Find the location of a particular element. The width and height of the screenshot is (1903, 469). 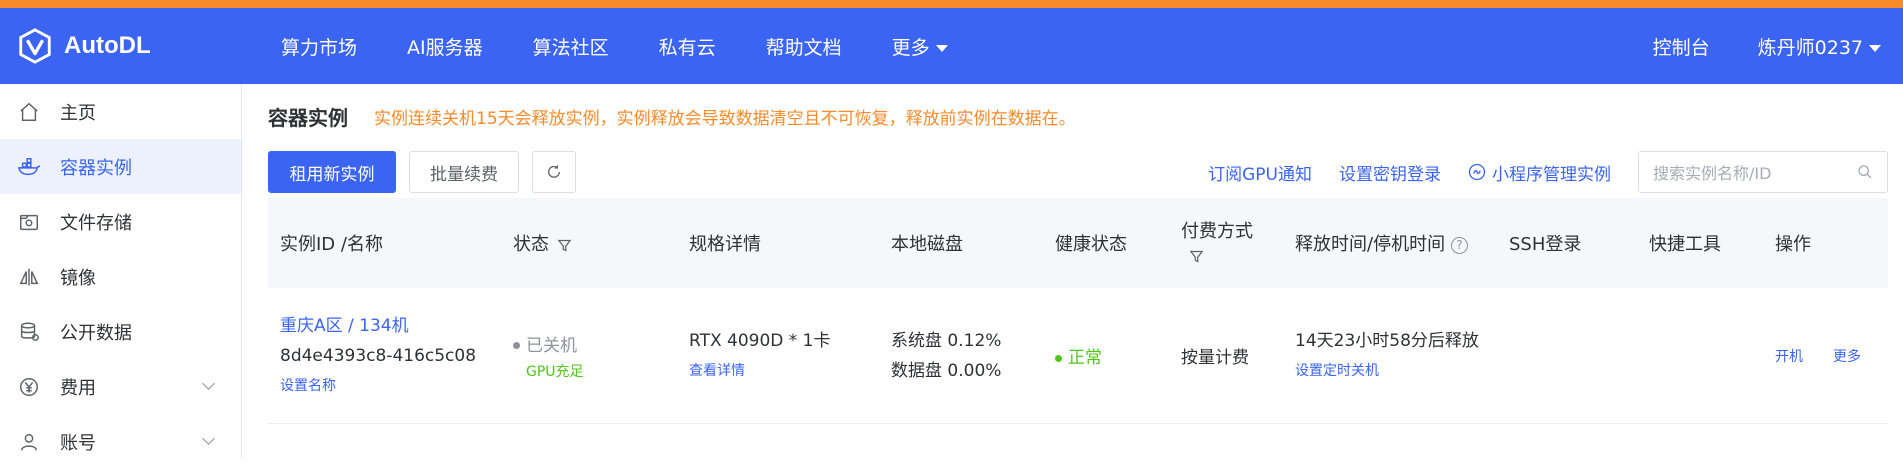

health-status: 正常 is located at coordinates (1085, 358).